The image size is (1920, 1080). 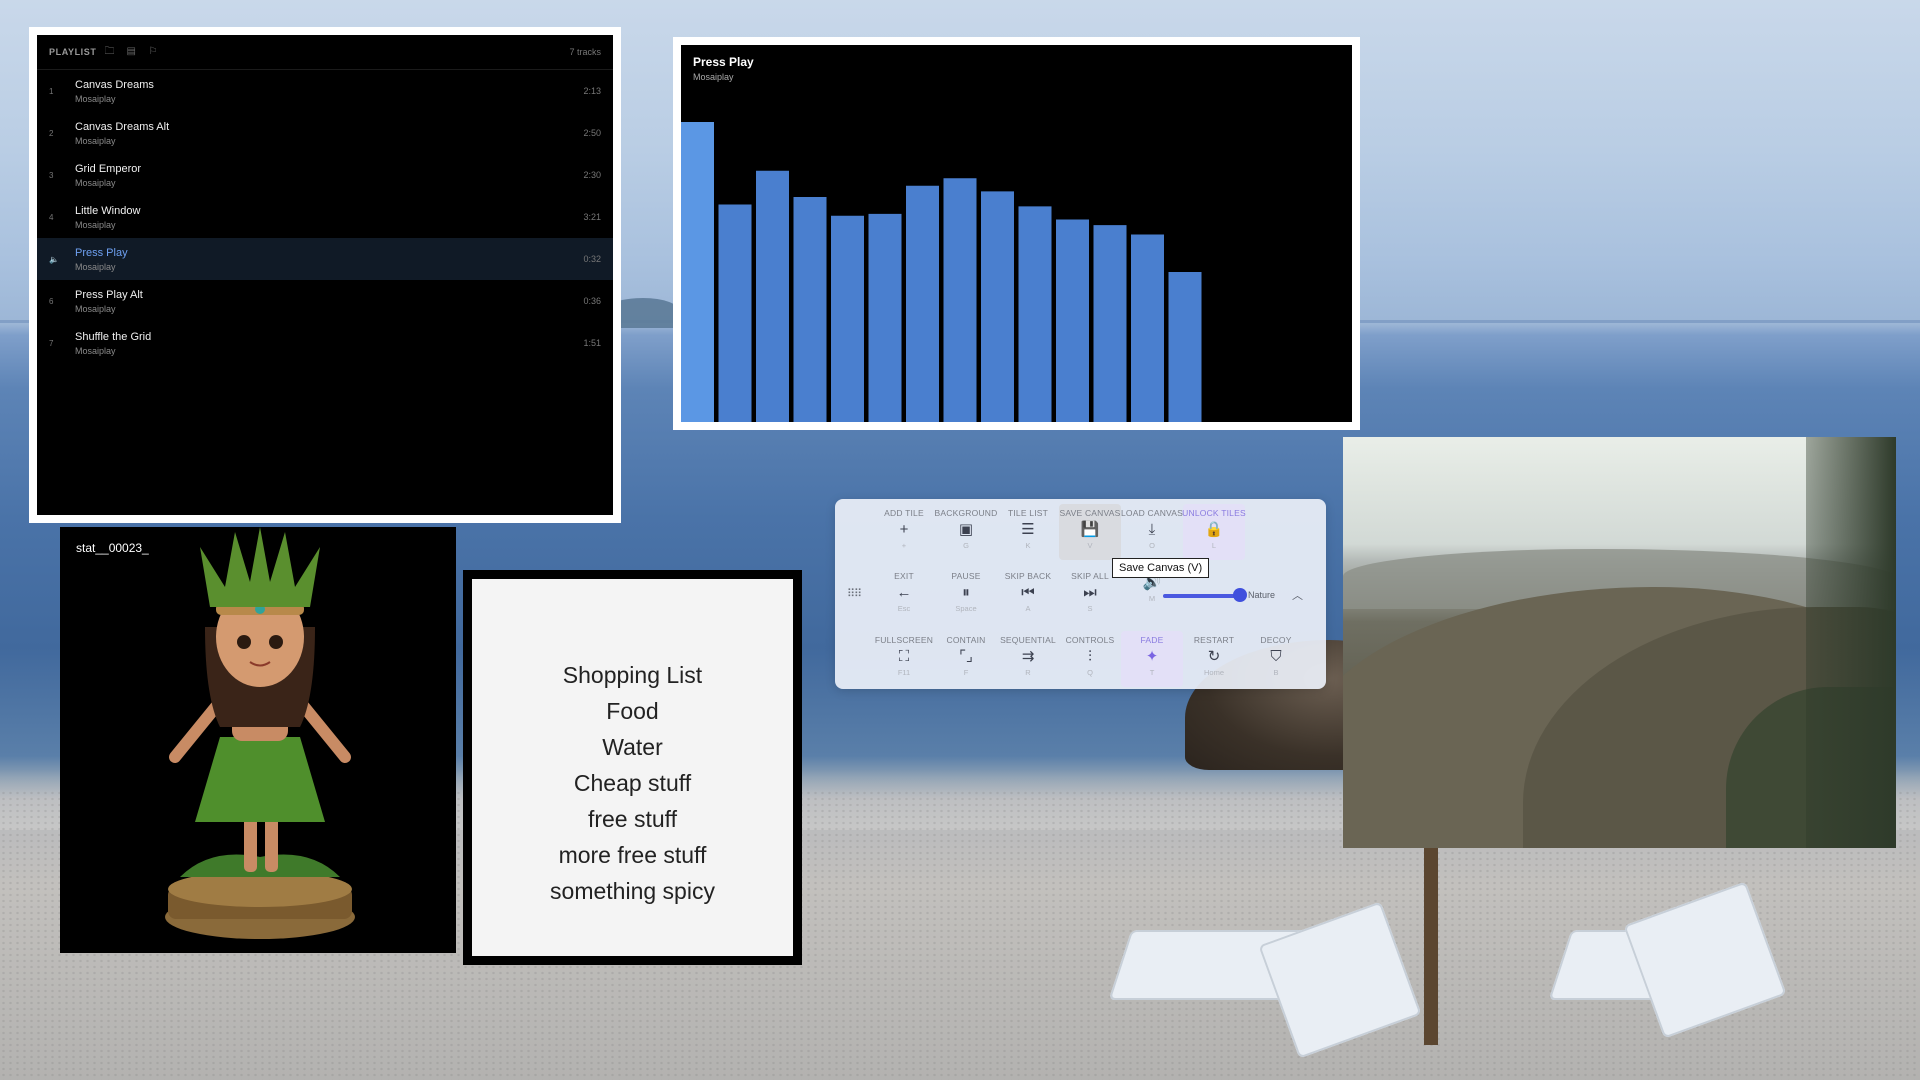 What do you see at coordinates (713, 77) in the screenshot?
I see `now-playing-artist: Mosaiplay` at bounding box center [713, 77].